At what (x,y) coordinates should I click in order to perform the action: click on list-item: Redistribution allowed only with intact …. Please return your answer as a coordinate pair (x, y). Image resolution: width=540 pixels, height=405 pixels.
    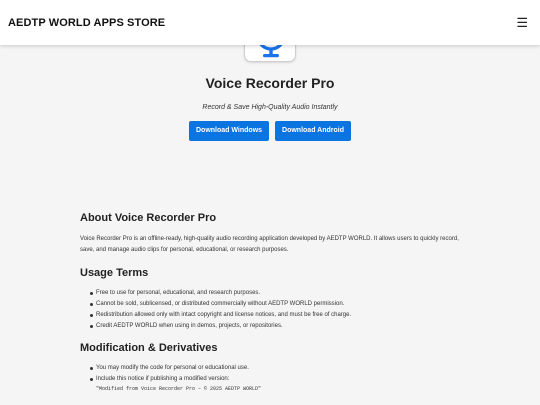
    Looking at the image, I should click on (270, 315).